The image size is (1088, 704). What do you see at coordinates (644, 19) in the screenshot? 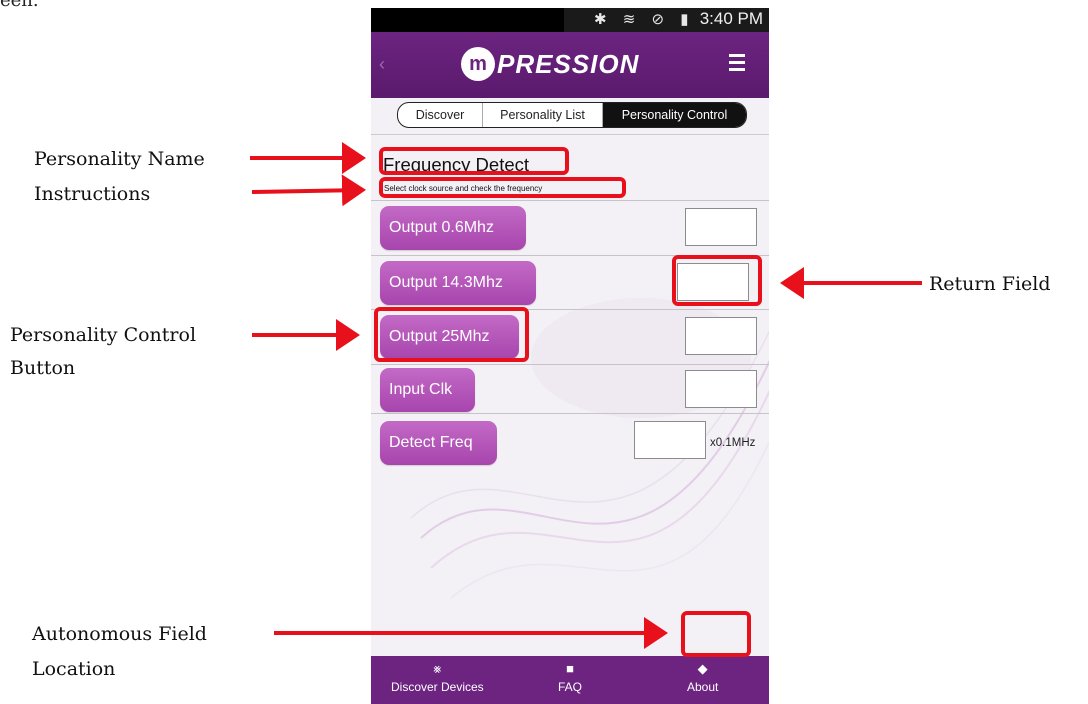
I see `status-icons: ✱ ≋ ⊘ ▮` at bounding box center [644, 19].